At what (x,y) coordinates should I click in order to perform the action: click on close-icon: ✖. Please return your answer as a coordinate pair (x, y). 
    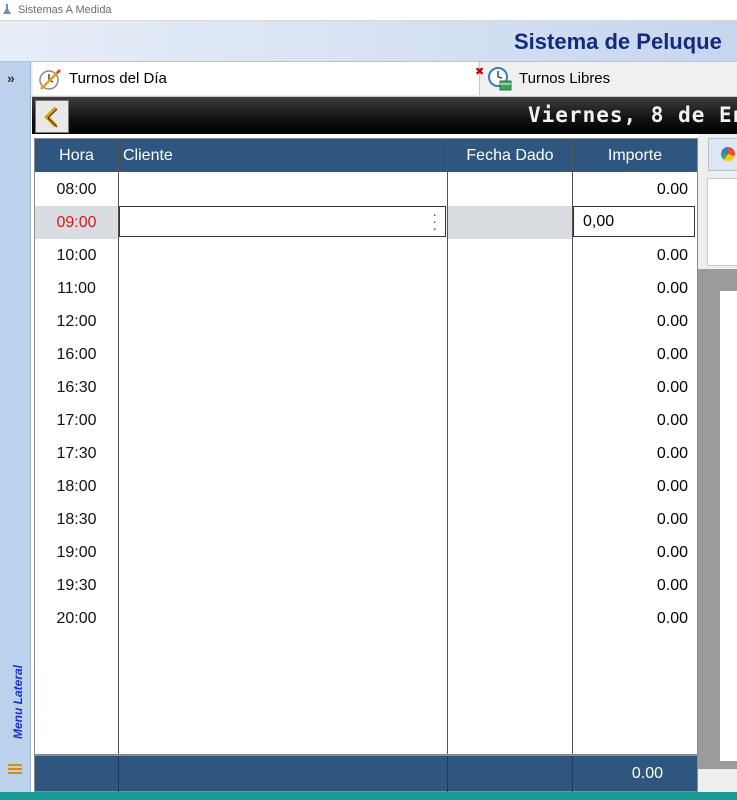
    Looking at the image, I should click on (479, 71).